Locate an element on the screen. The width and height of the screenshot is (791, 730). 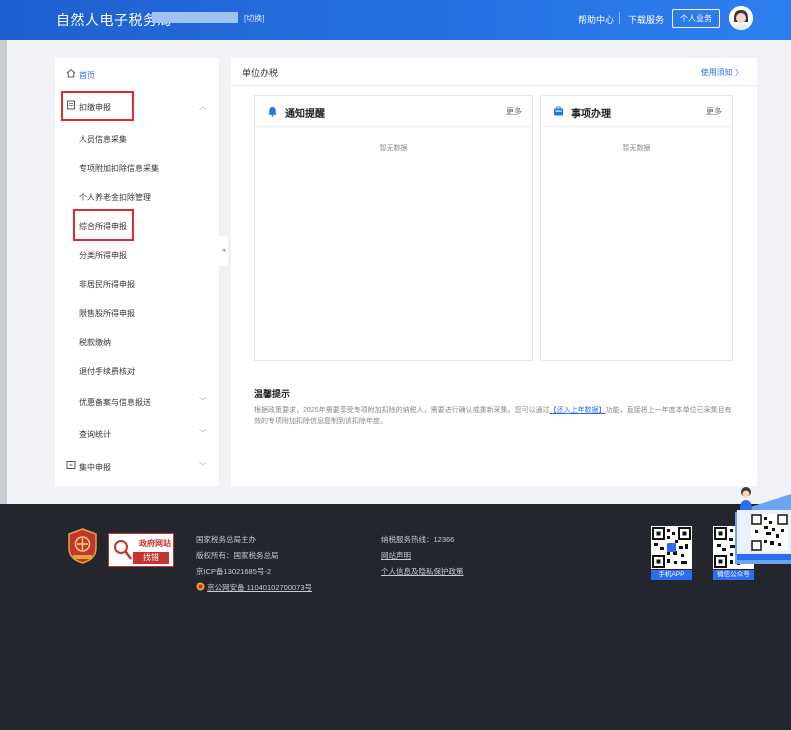
sidebar-item-label: 税款缴纳 is located at coordinates (95, 342).